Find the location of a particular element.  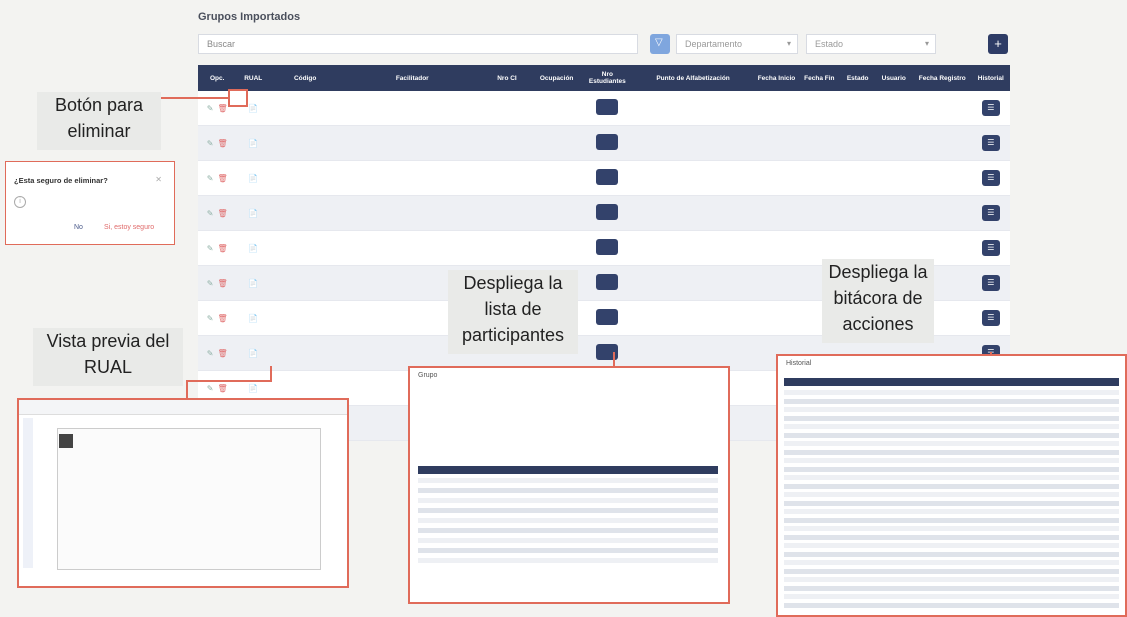

chevron-down-icon: ▾ is located at coordinates (788, 43).